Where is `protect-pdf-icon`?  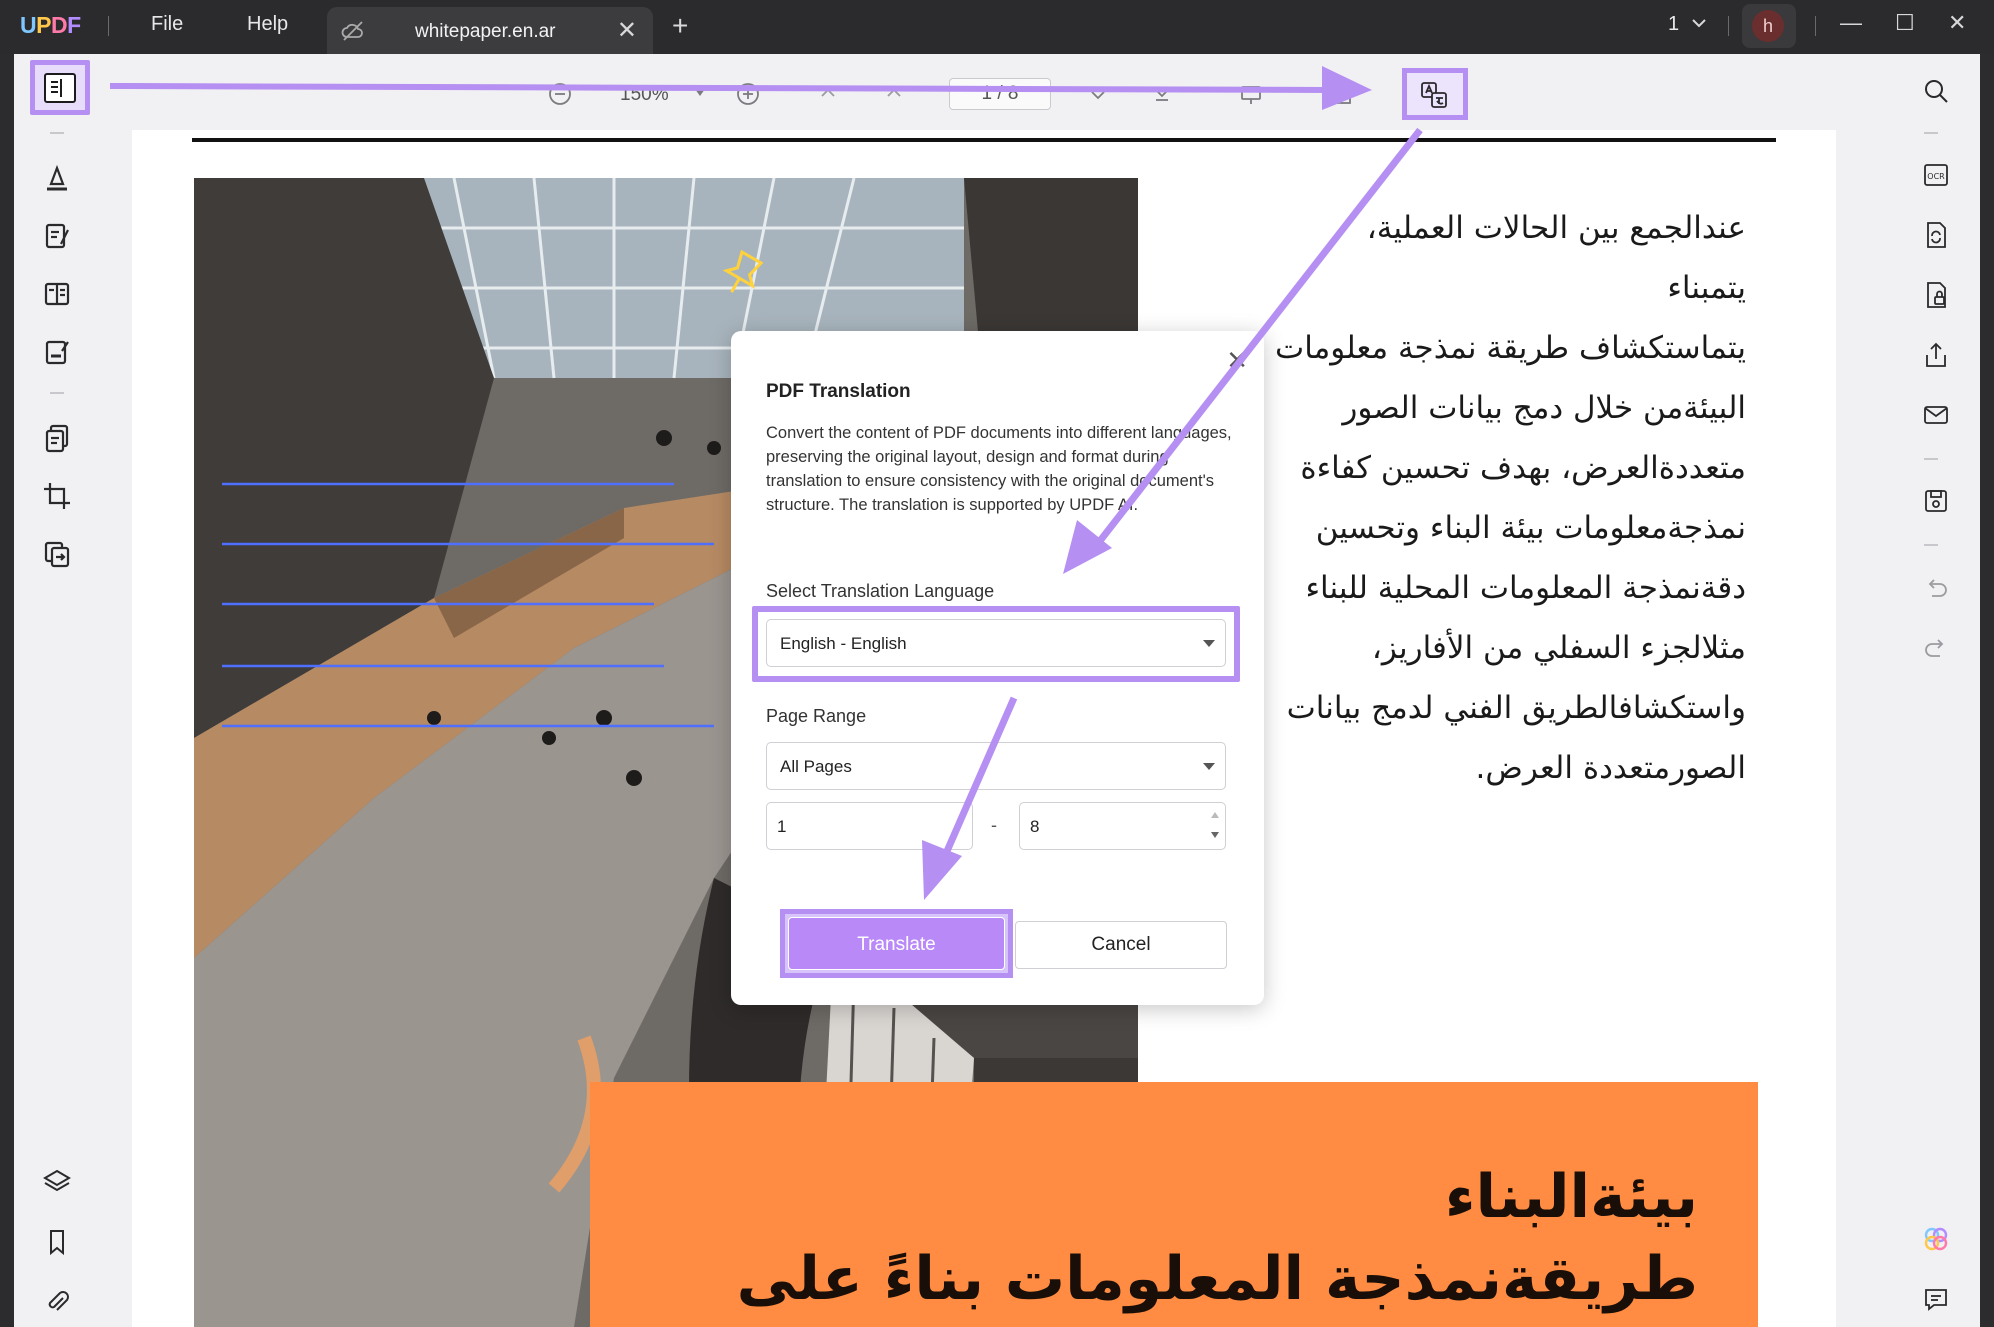 protect-pdf-icon is located at coordinates (1936, 295).